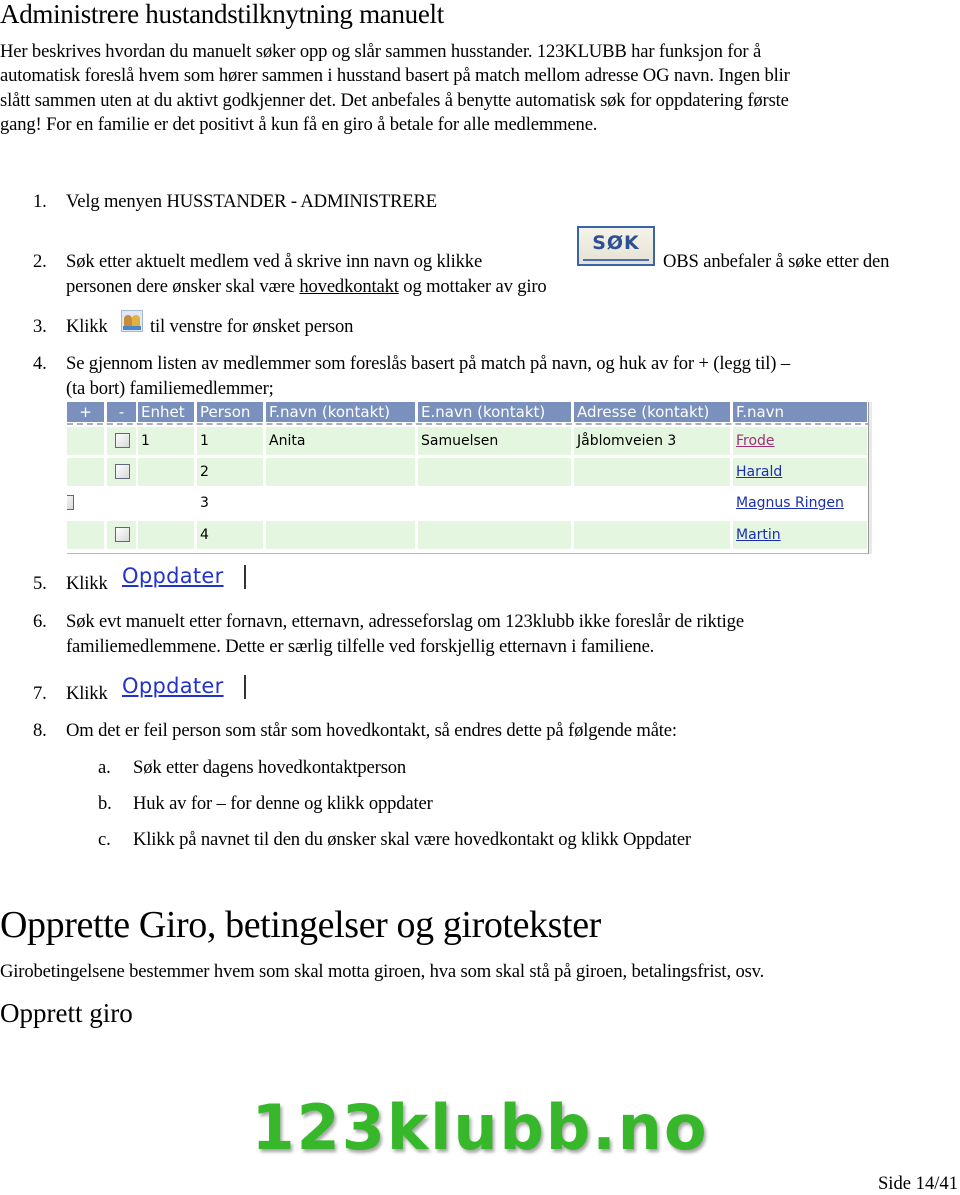 This screenshot has height=1195, width=960. Describe the element at coordinates (166, 441) in the screenshot. I see `enhet-cell: 1` at that location.